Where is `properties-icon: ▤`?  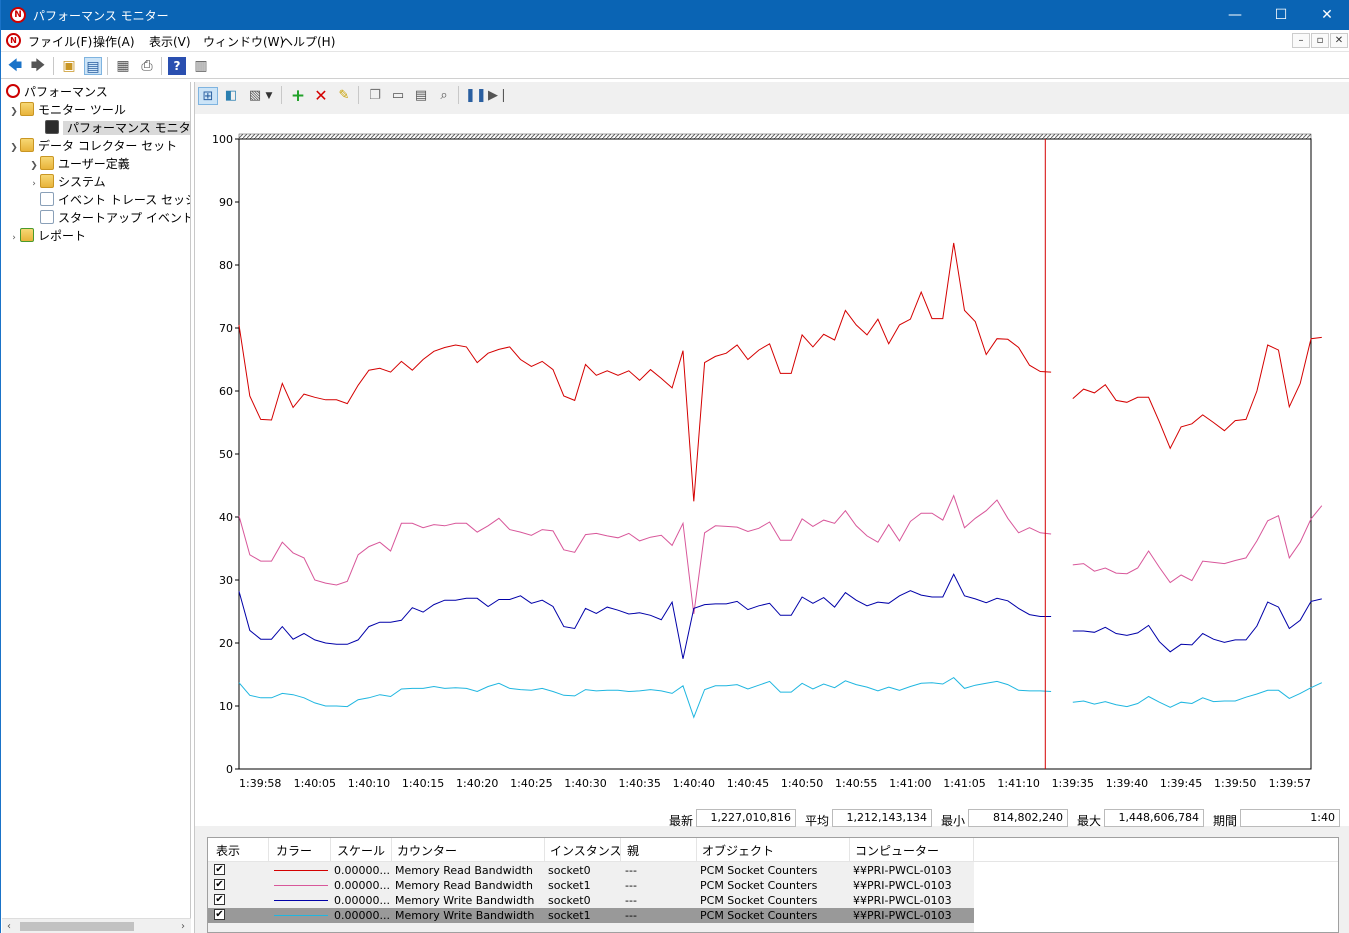 properties-icon: ▤ is located at coordinates (421, 96).